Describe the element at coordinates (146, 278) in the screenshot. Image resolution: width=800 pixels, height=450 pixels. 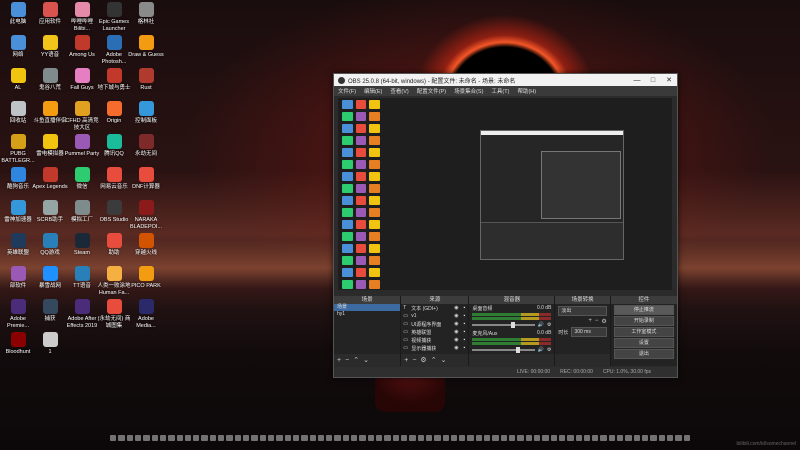
I see `desktop-icon: PICO PARK` at that location.